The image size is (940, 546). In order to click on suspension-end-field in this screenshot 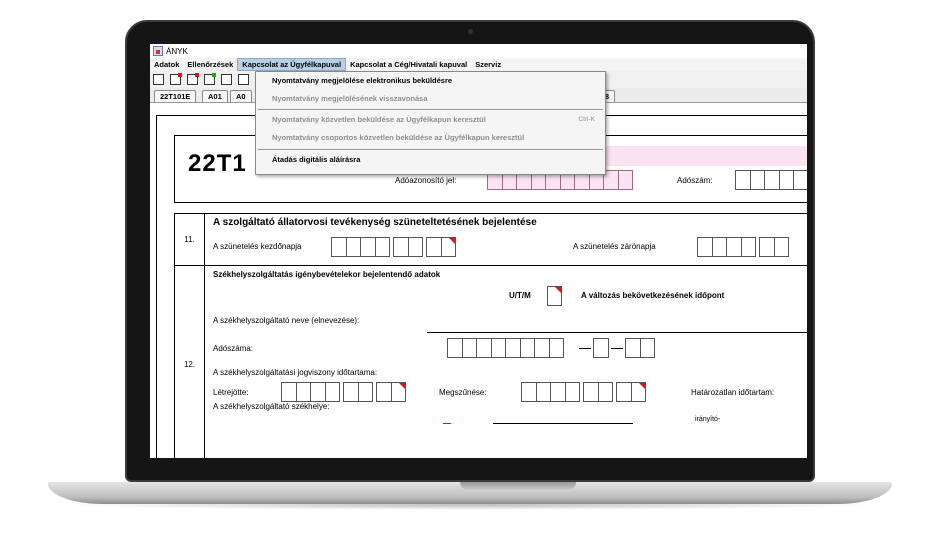, I will do `click(743, 247)`.